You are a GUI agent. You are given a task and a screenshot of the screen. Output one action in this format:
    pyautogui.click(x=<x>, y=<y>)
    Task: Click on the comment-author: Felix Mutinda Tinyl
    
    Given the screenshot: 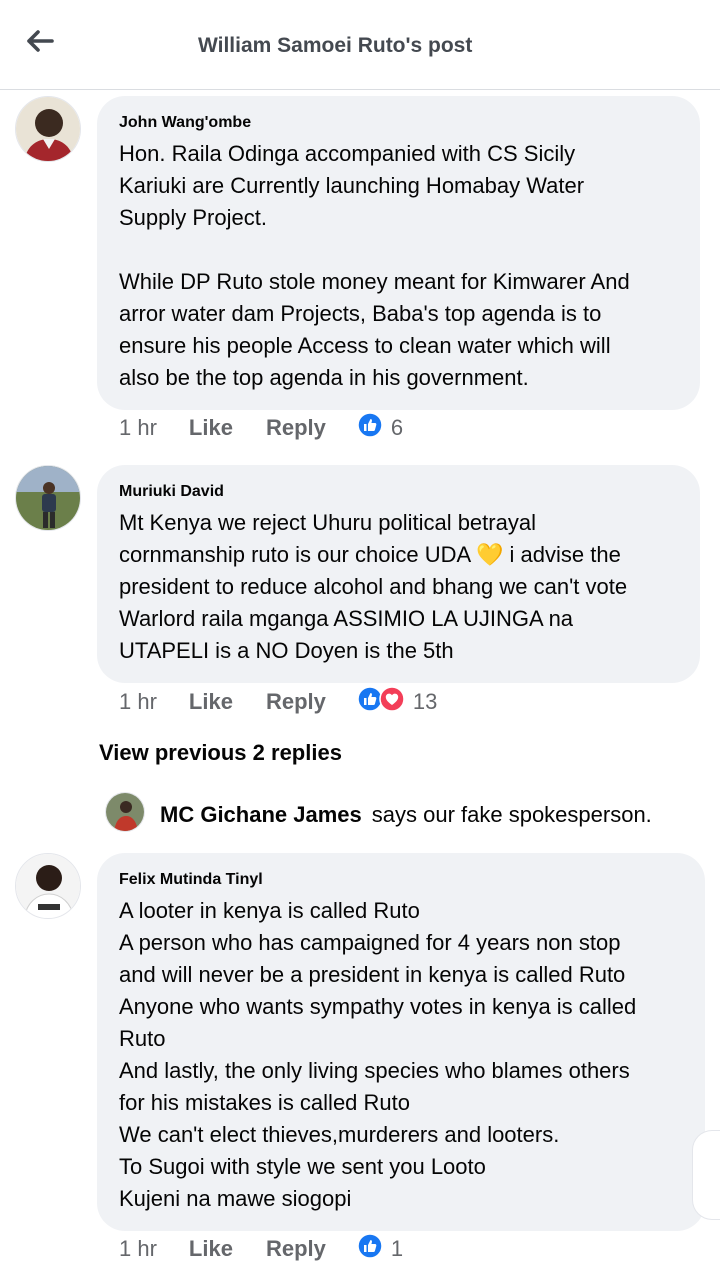 What is the action you would take?
    pyautogui.click(x=401, y=880)
    